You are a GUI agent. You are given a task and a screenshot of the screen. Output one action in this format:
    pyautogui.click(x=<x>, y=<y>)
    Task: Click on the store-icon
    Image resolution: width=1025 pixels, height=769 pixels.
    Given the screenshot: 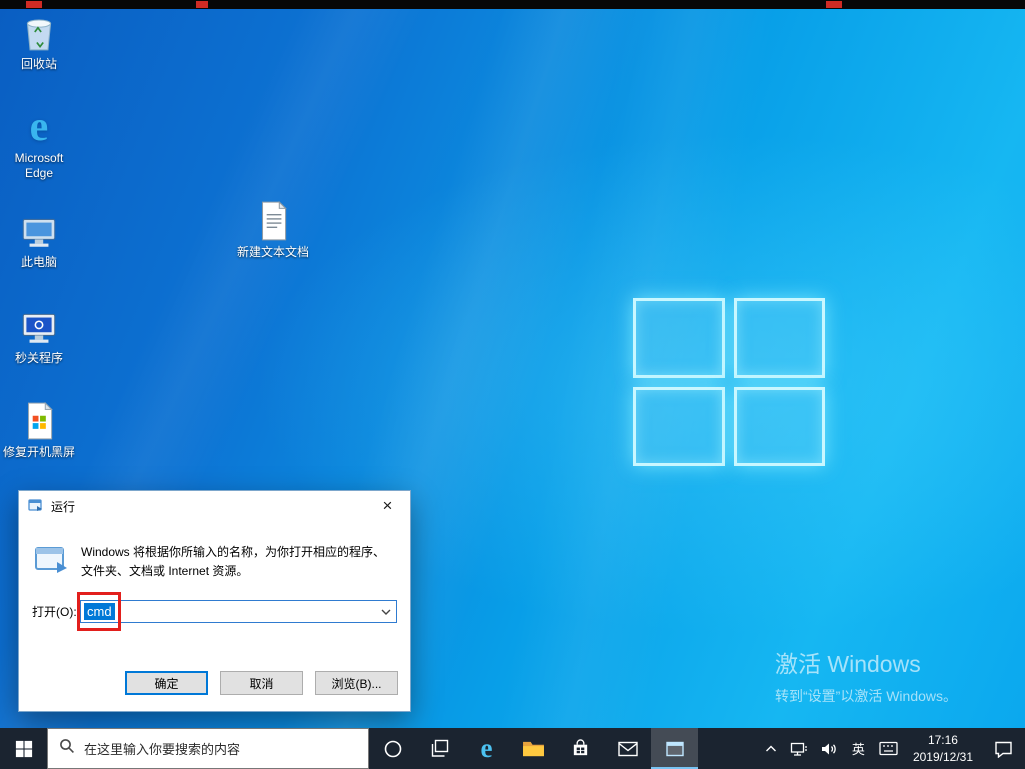 What is the action you would take?
    pyautogui.click(x=580, y=747)
    